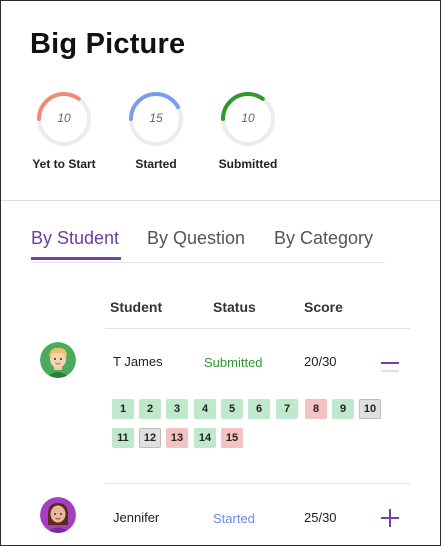 The image size is (441, 546). What do you see at coordinates (150, 438) in the screenshot?
I see `question-box: 12` at bounding box center [150, 438].